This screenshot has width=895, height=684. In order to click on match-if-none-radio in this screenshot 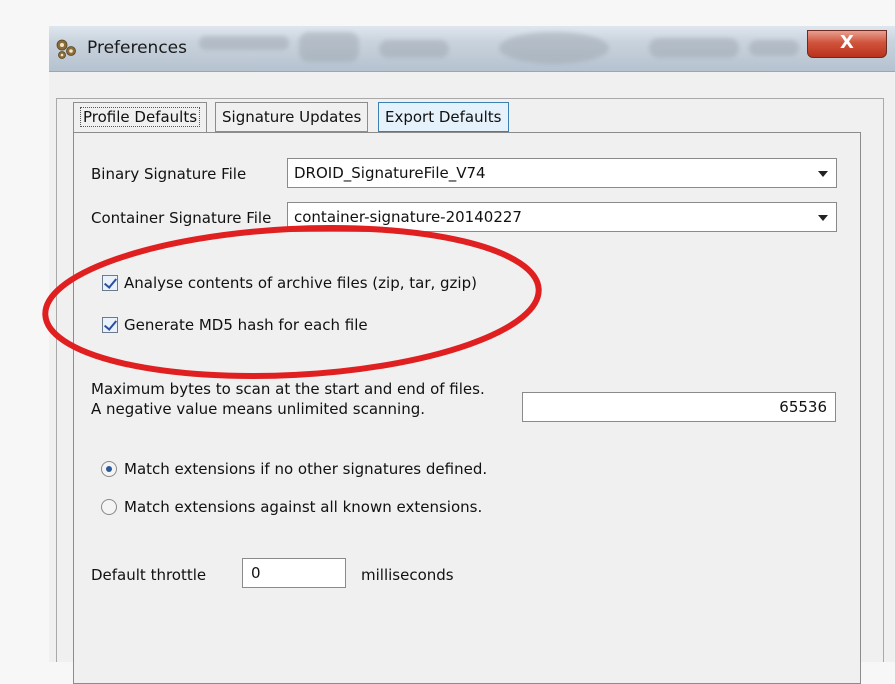, I will do `click(109, 469)`.